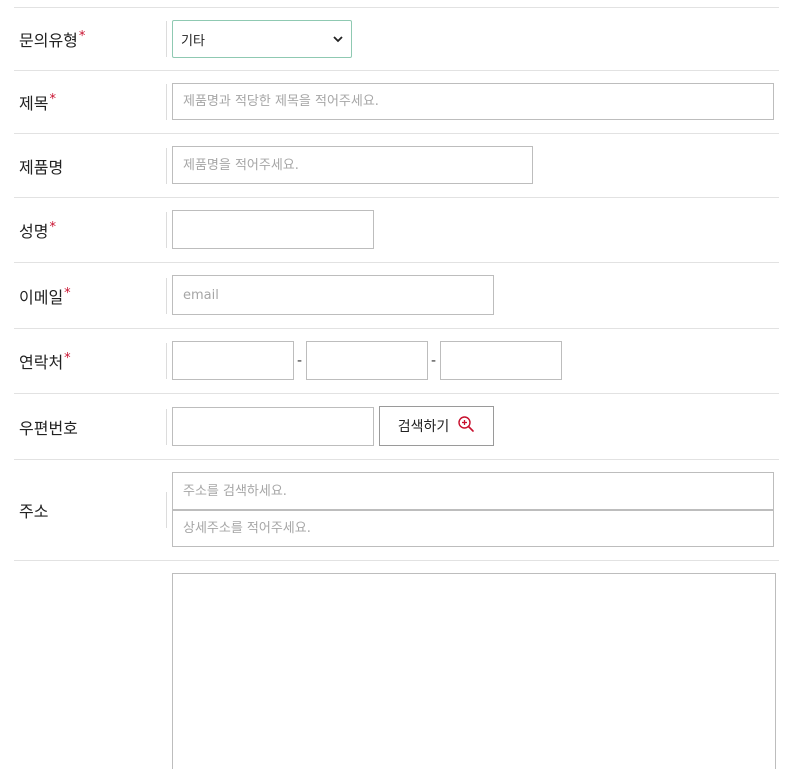  What do you see at coordinates (273, 229) in the screenshot?
I see `name-input` at bounding box center [273, 229].